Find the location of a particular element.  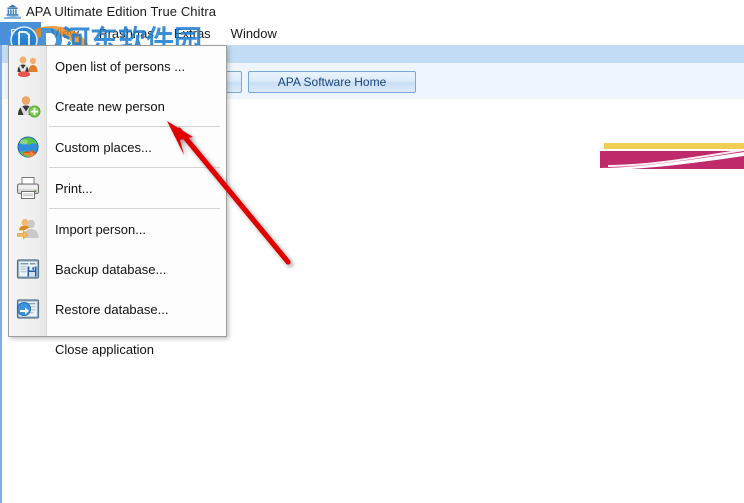

window-title-bar: APA Ultimate Edition True Chitra is located at coordinates (372, 11).